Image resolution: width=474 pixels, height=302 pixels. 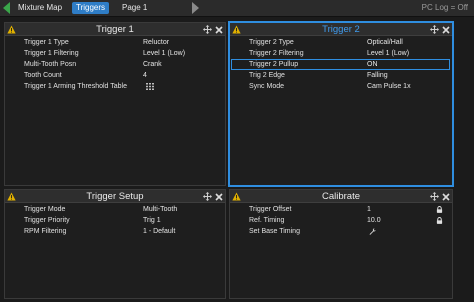 What do you see at coordinates (134, 8) in the screenshot?
I see `tab-page-1: Page 1` at bounding box center [134, 8].